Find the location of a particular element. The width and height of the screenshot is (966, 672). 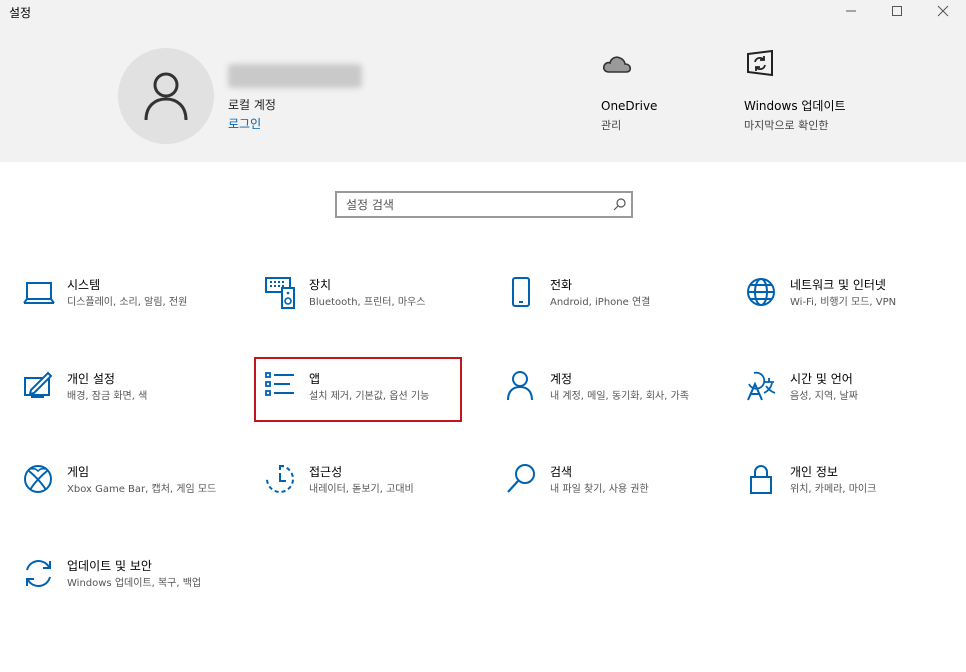

tile-time-language: 시간 및 언어 음성, 지역, 날짜 is located at coordinates (852, 405).